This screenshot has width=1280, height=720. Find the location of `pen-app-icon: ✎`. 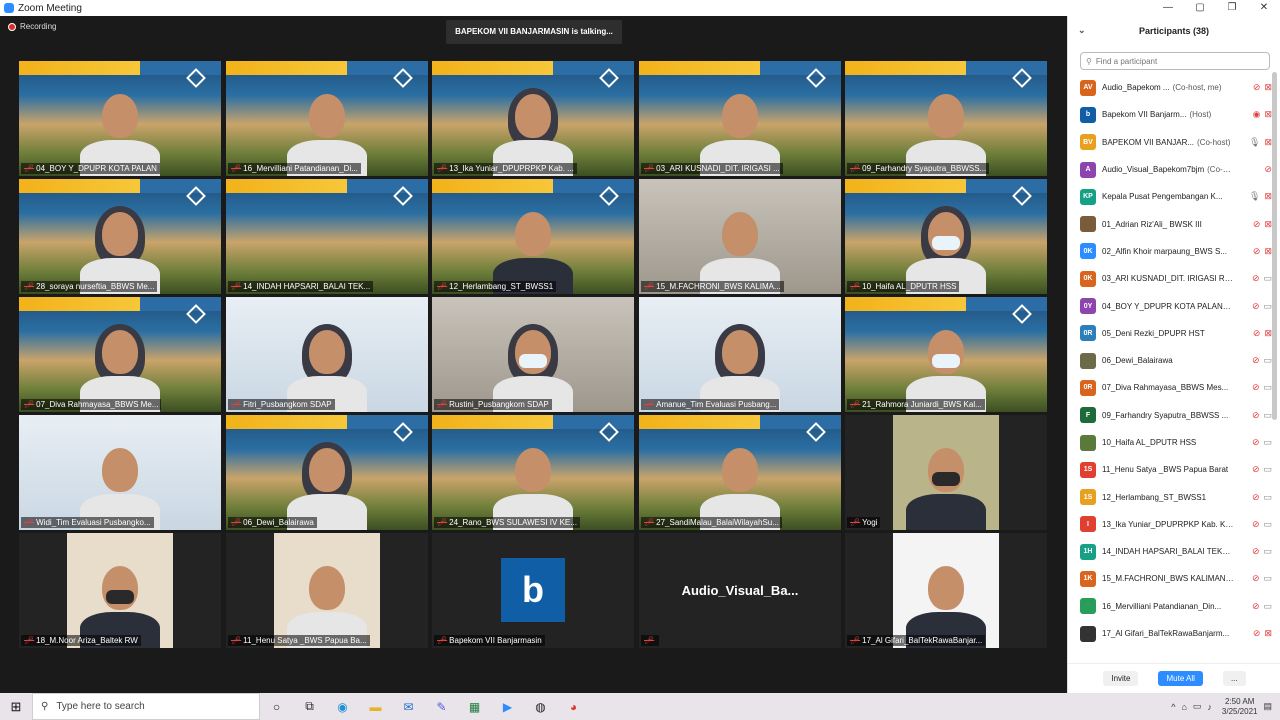

pen-app-icon: ✎ is located at coordinates (441, 707).